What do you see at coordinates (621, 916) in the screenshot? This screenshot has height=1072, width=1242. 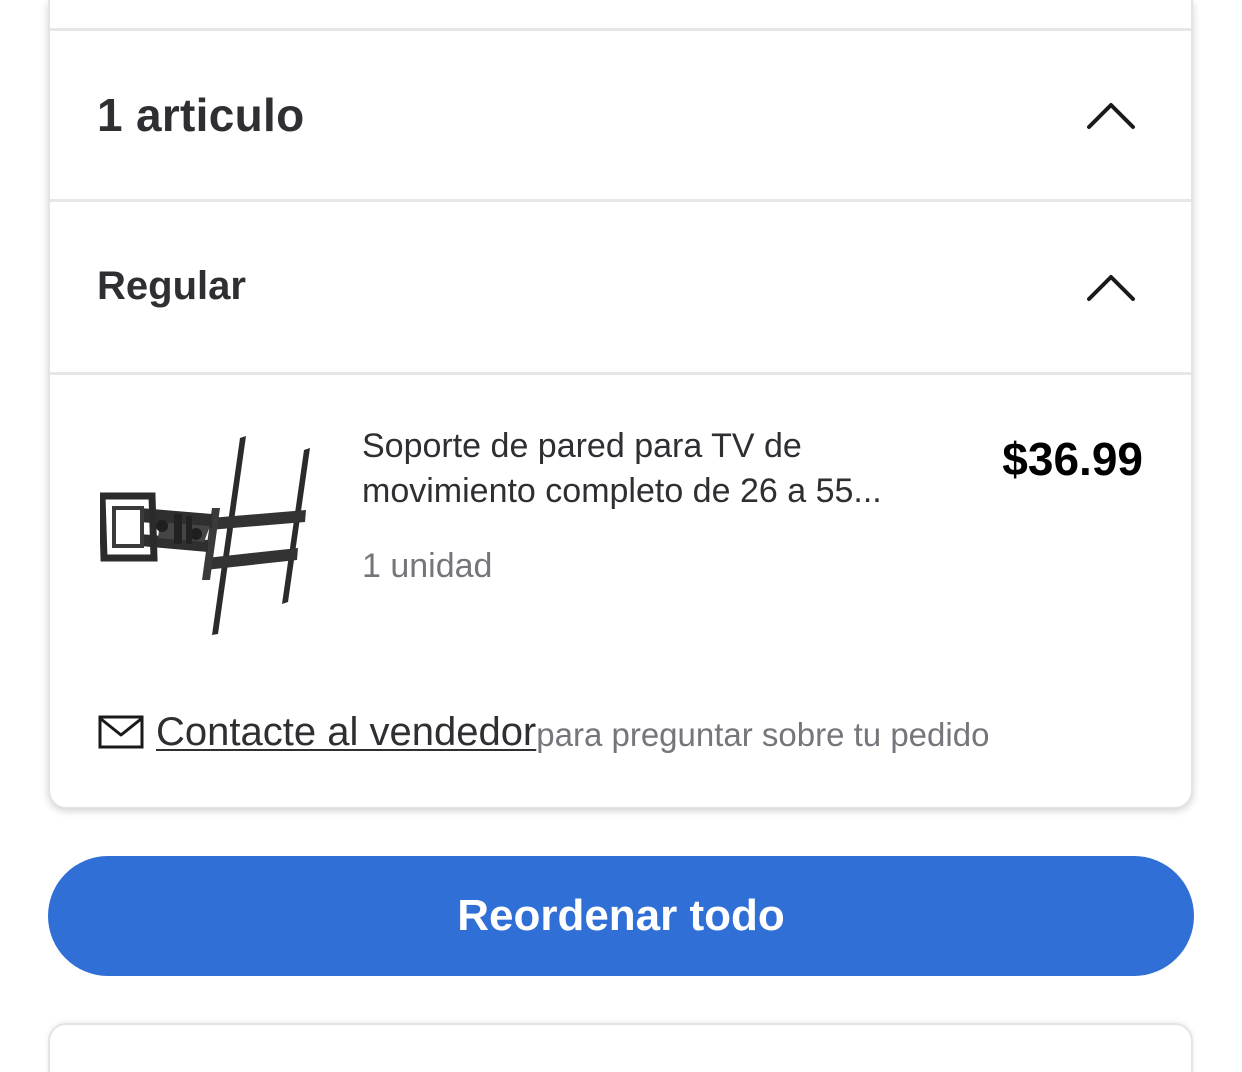 I see `reorder-all-button: Reordenar todo` at bounding box center [621, 916].